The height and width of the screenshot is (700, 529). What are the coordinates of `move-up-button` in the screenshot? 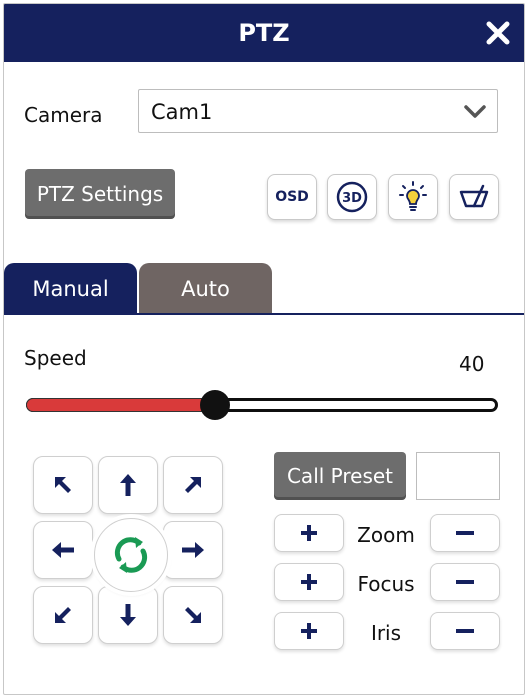 It's located at (128, 485).